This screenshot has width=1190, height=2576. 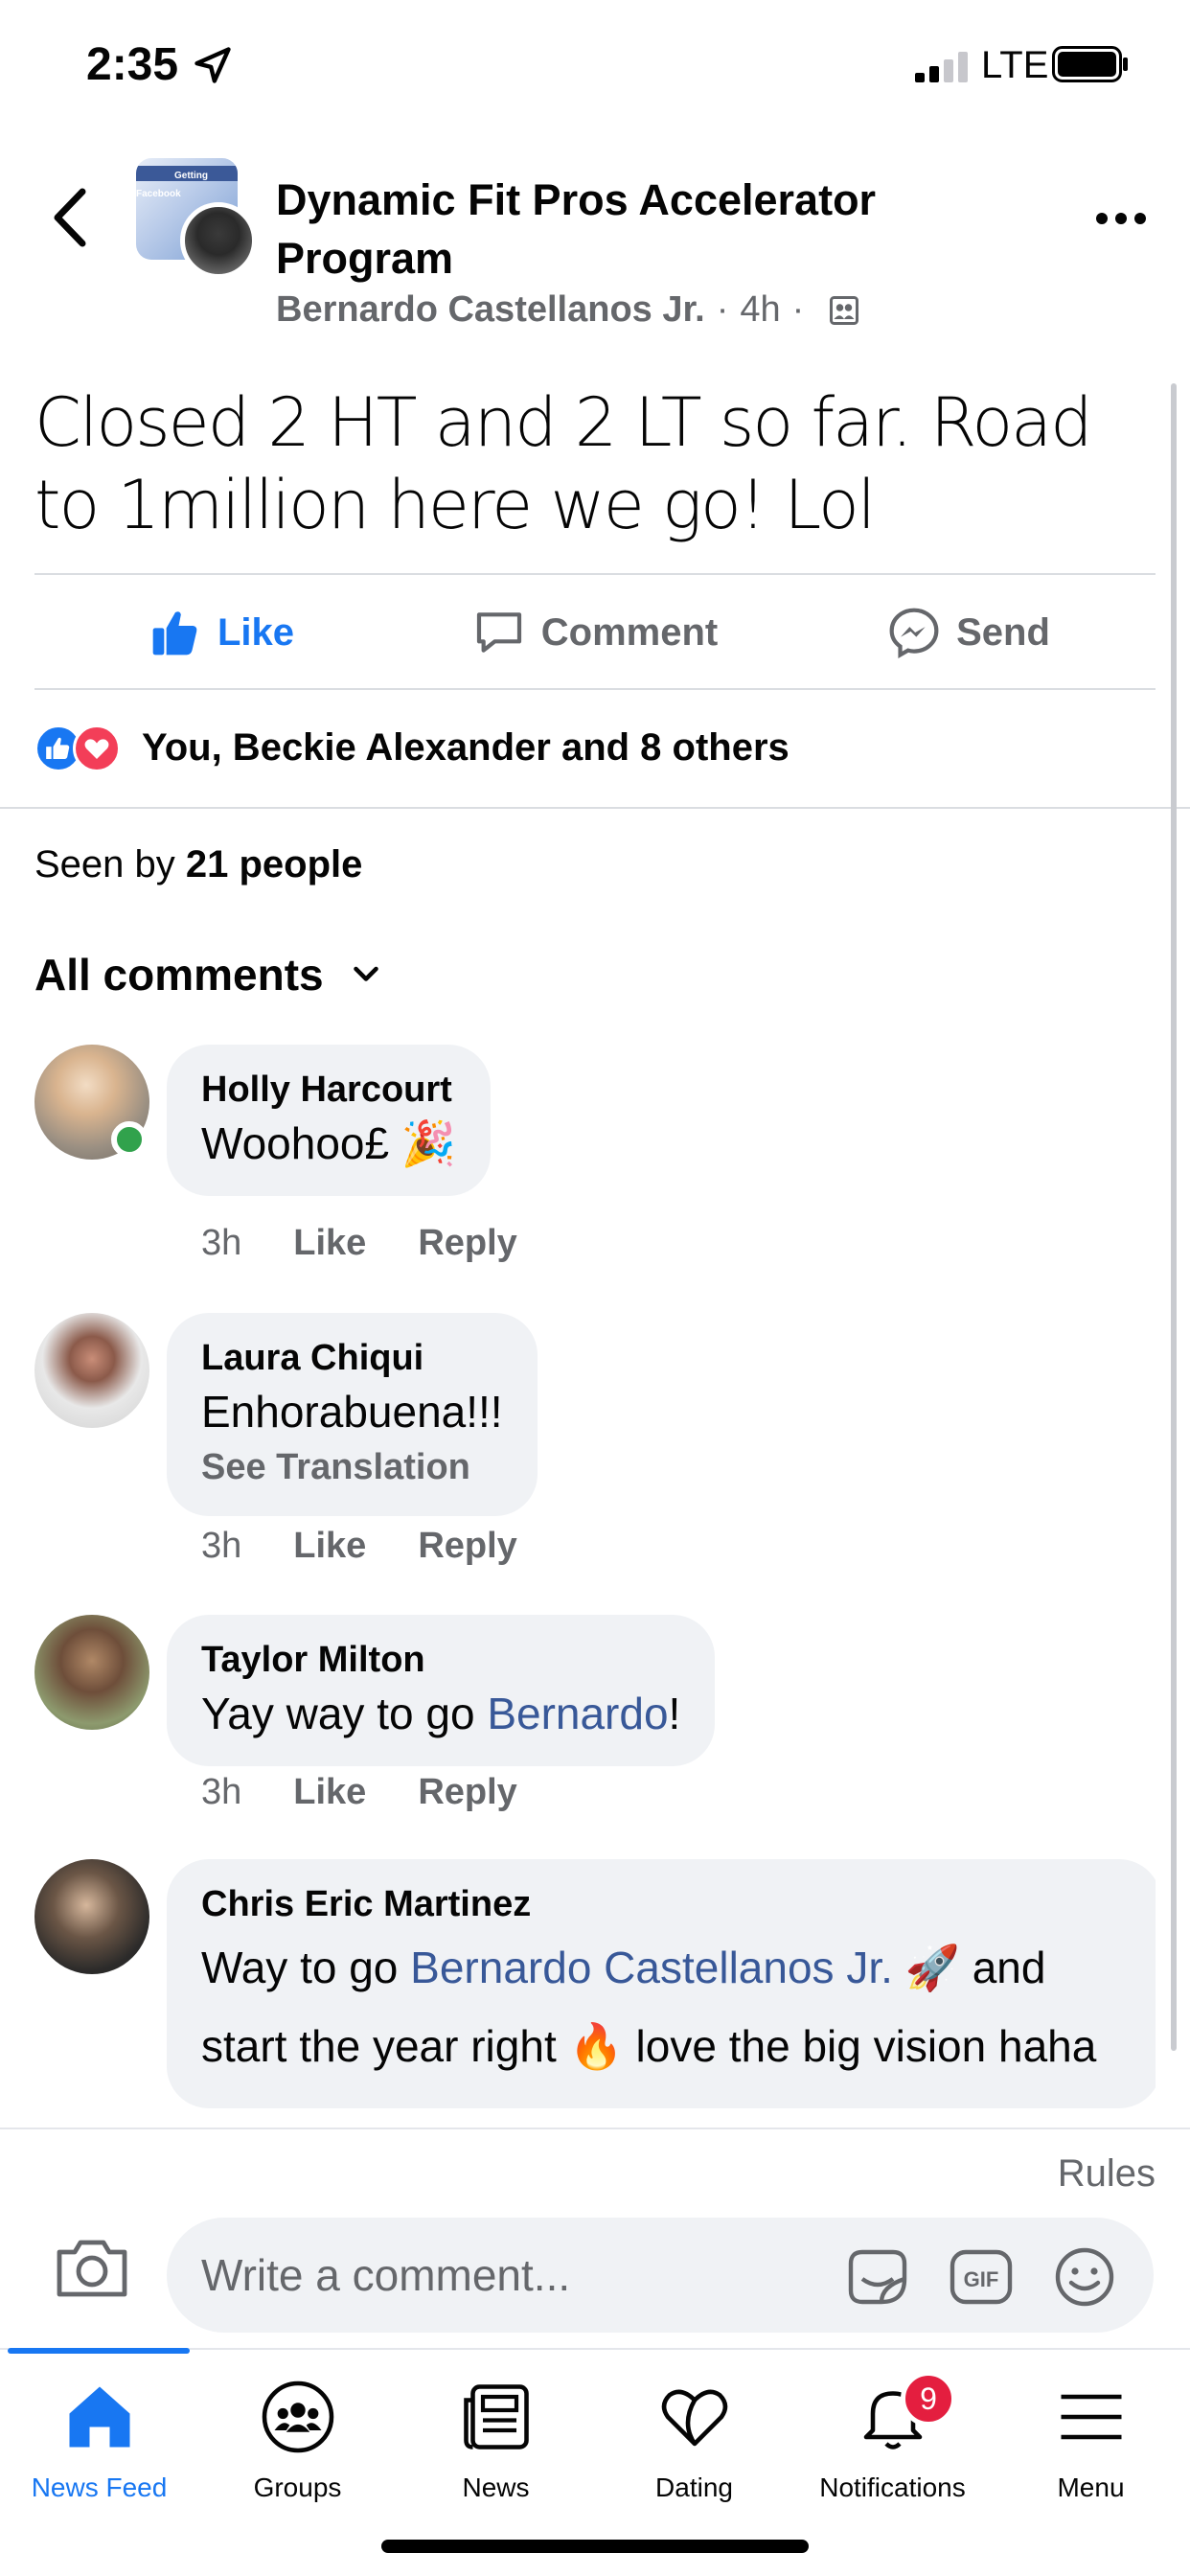 I want to click on status-bar: 2:35 LTE, so click(x=595, y=67).